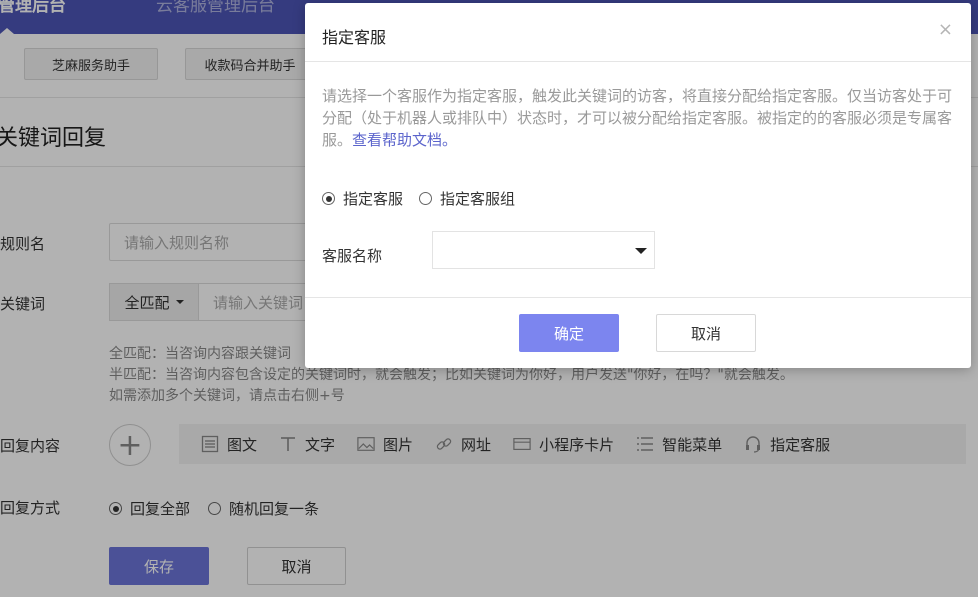  I want to click on radio-unchecked-icon, so click(426, 198).